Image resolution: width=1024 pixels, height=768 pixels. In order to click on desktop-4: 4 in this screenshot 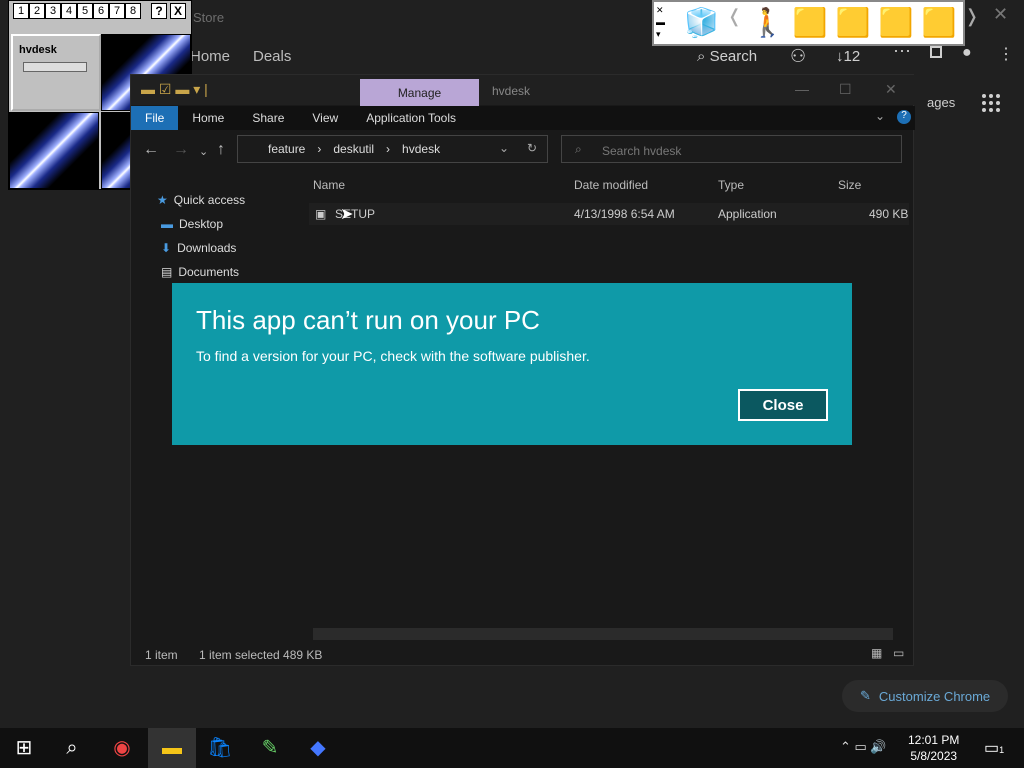, I will do `click(69, 11)`.